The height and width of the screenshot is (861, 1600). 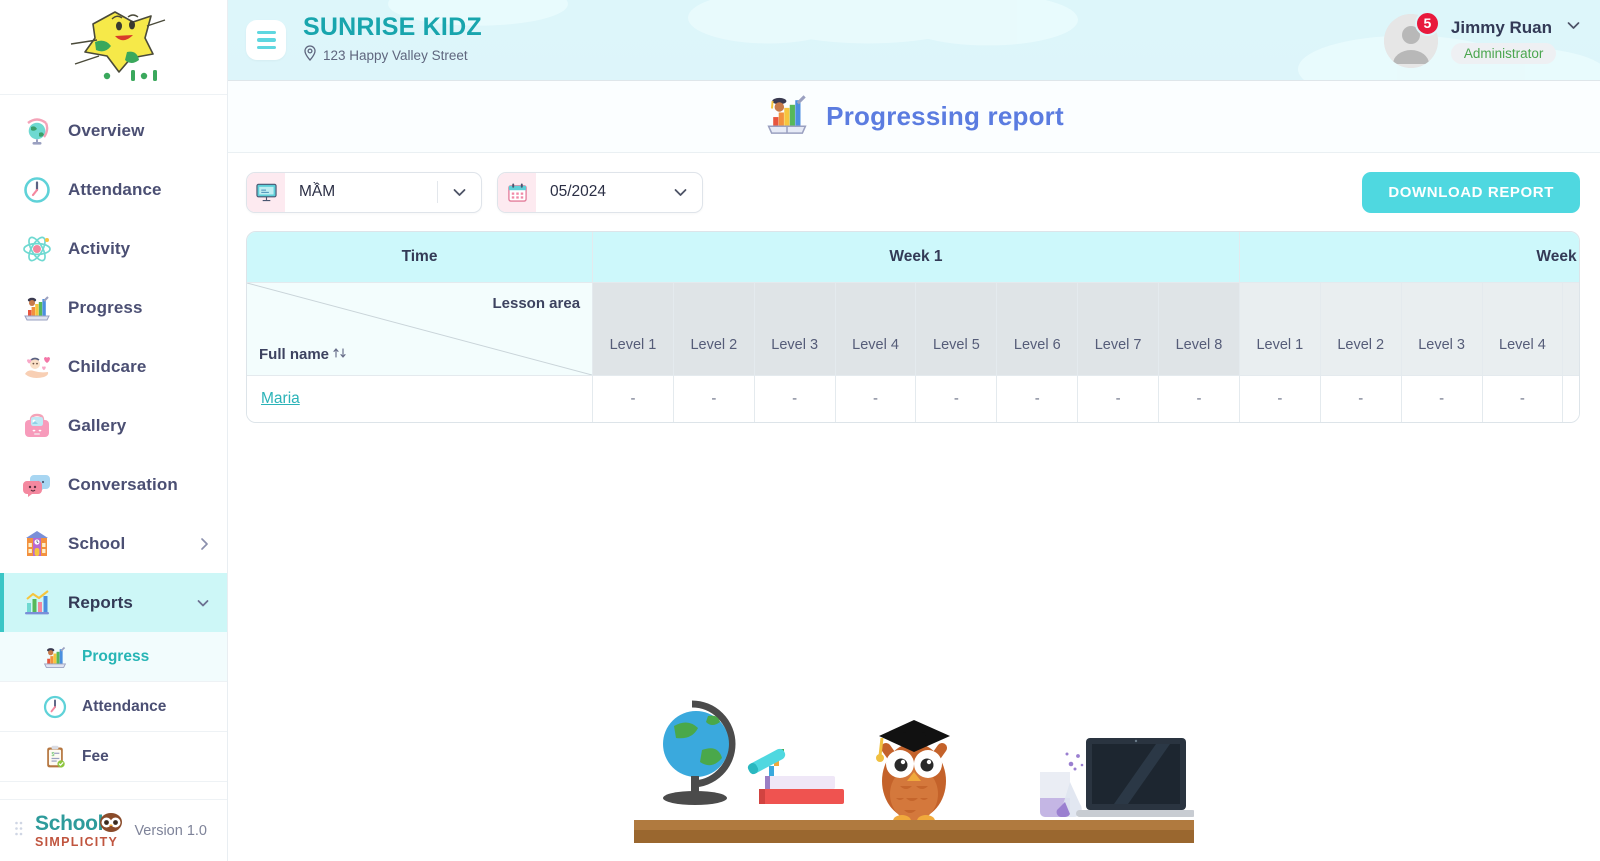 I want to click on school-icon, so click(x=37, y=544).